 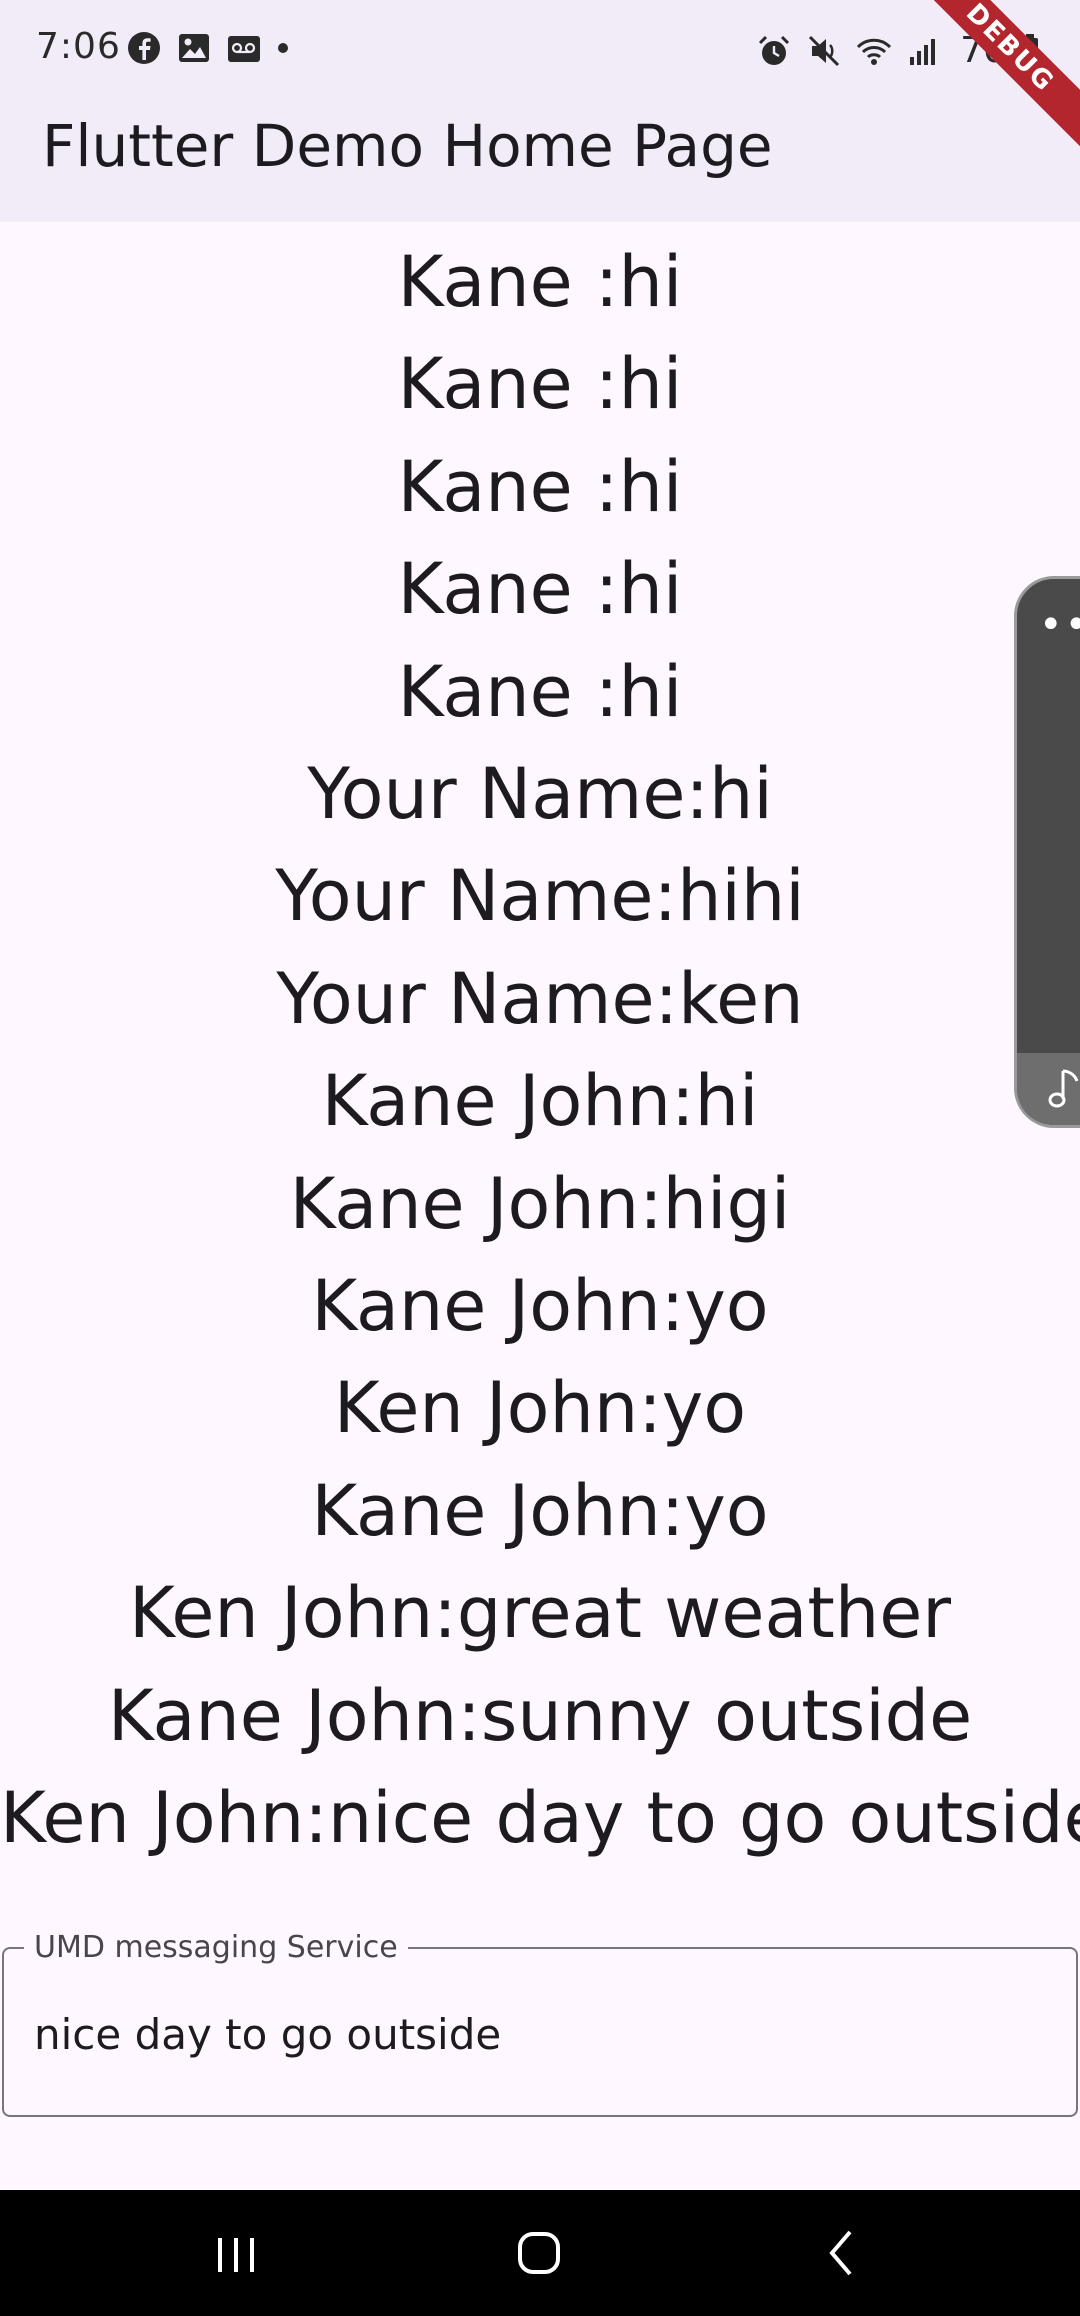 I want to click on facebook-icon, so click(x=144, y=48).